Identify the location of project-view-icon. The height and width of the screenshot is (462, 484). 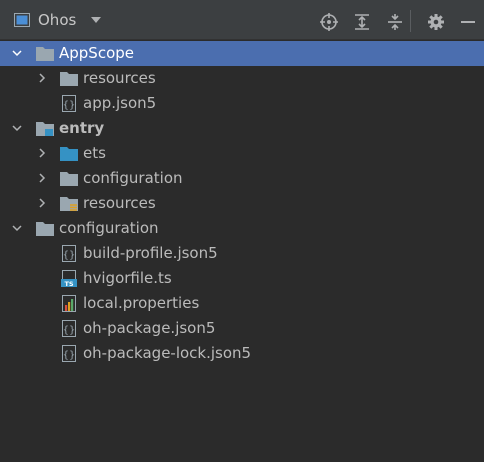
(22, 20).